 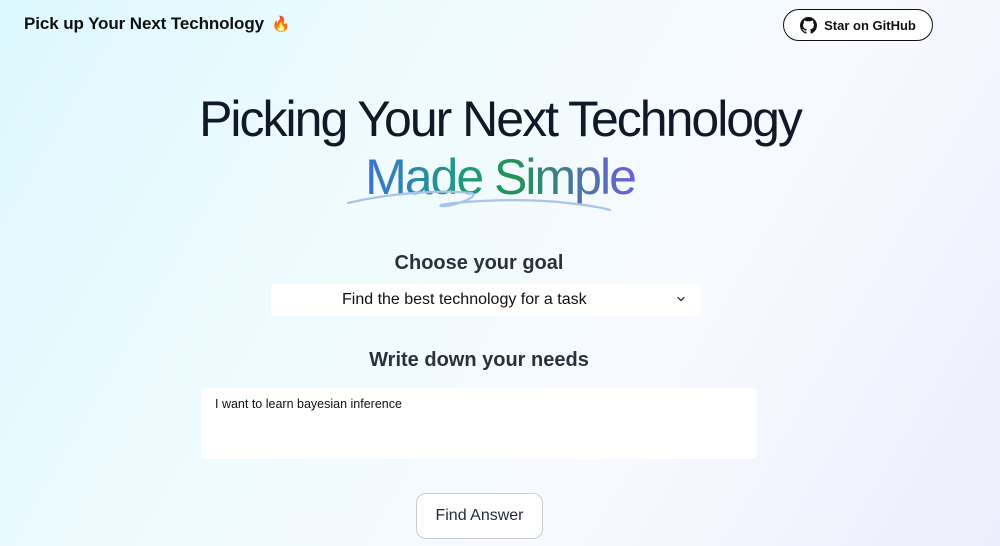 What do you see at coordinates (464, 299) in the screenshot?
I see `goal-select-value: Find the best technology for a task` at bounding box center [464, 299].